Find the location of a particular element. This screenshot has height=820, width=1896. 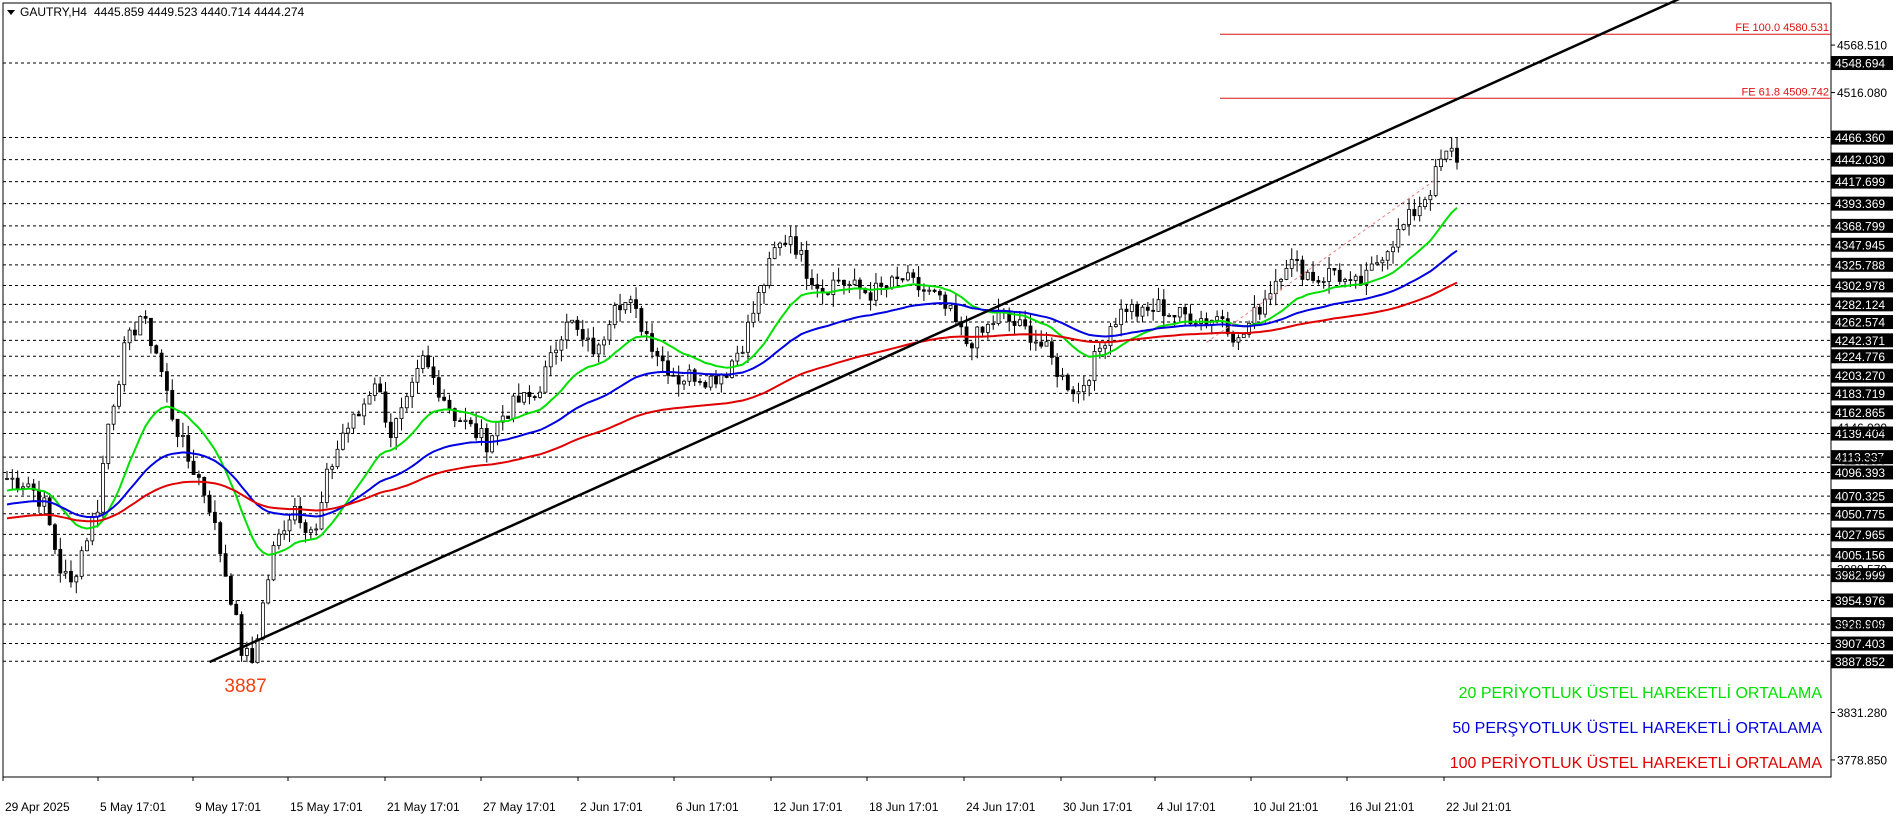

level-label-1: 4466.360 is located at coordinates (1860, 138).